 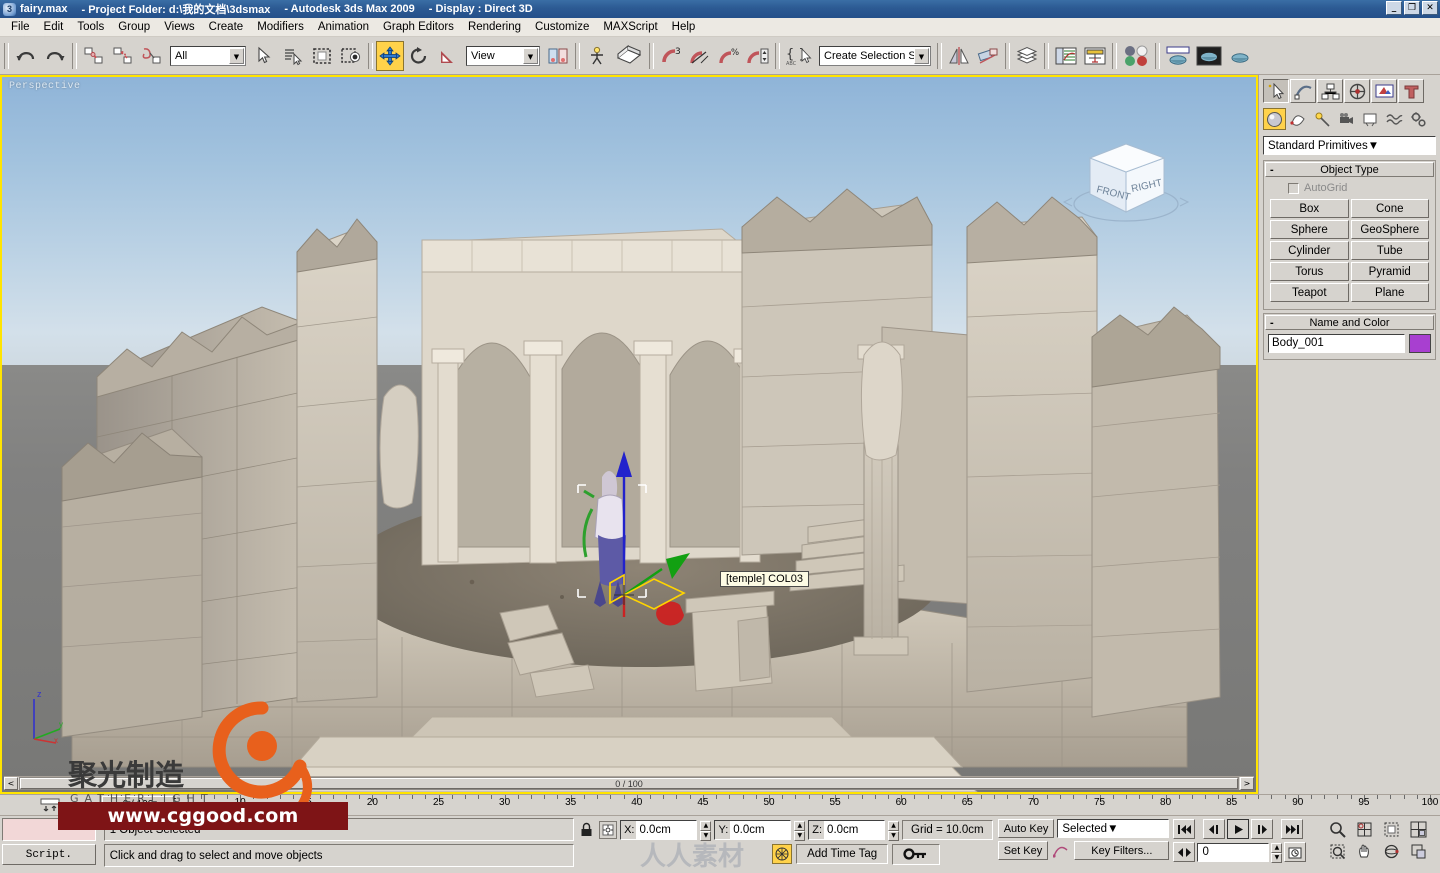 I want to click on autogrid-checkbox, so click(x=1293, y=188).